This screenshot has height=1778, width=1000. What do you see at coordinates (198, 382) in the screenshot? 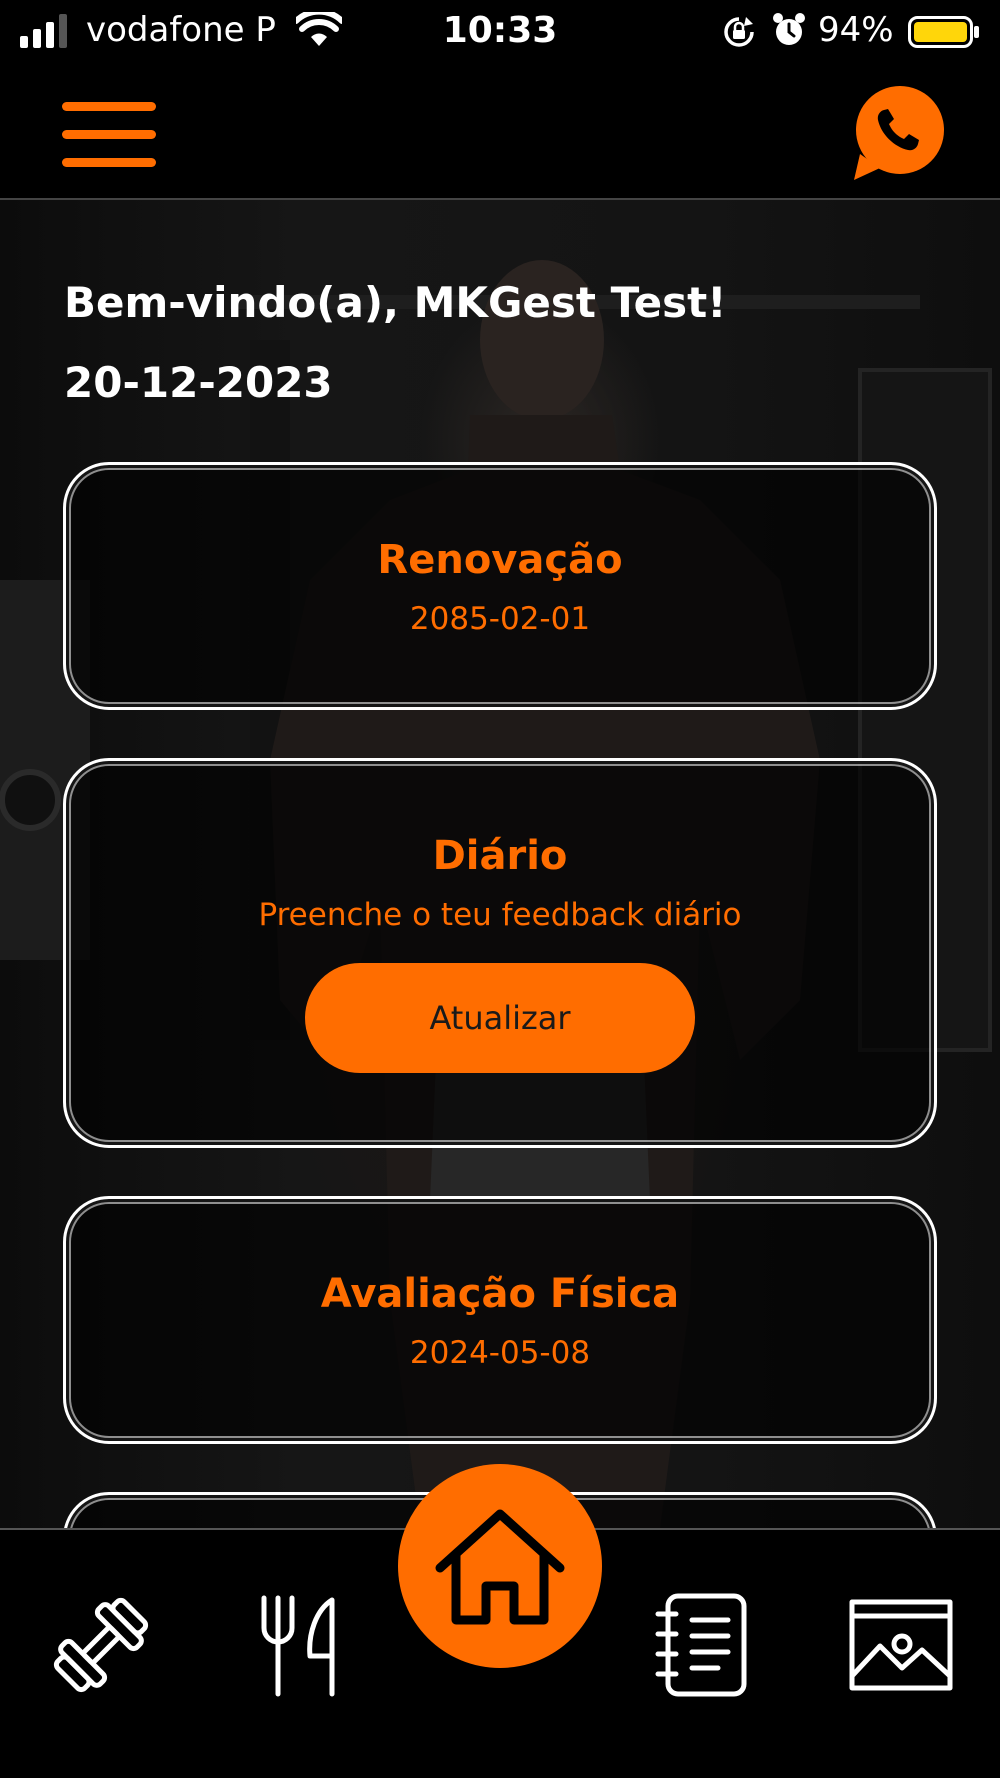
I see `current-date: 20-12-2023` at bounding box center [198, 382].